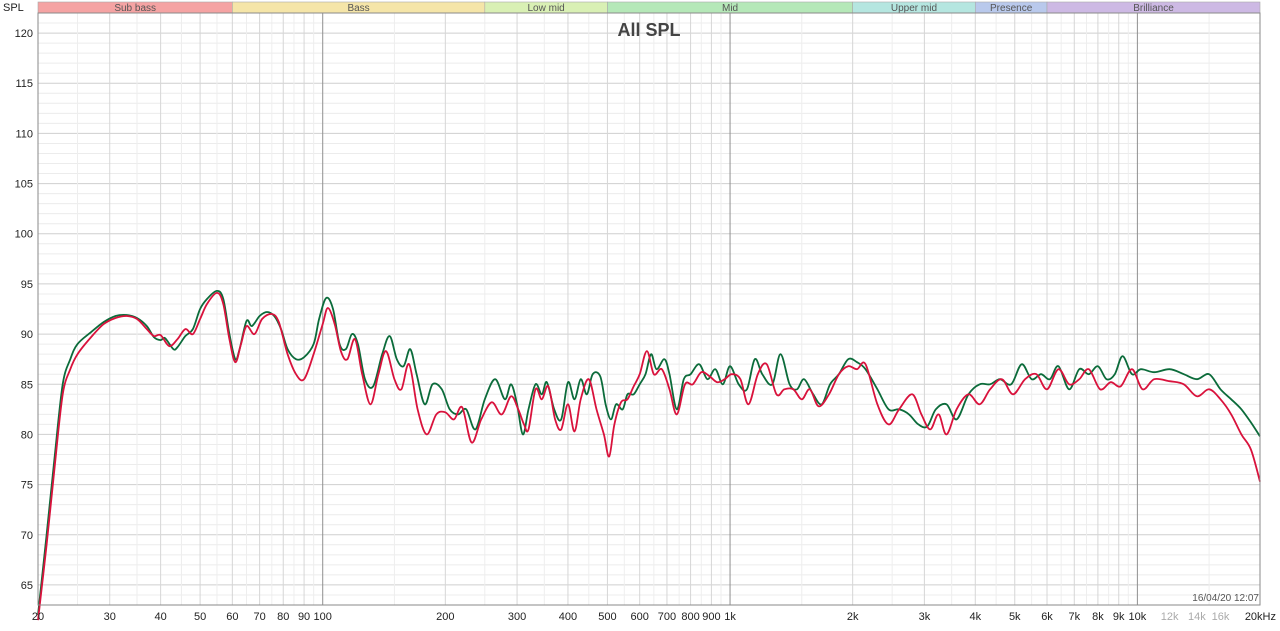 The width and height of the screenshot is (1280, 631). I want to click on band-label: Brilliance, so click(1153, 8).